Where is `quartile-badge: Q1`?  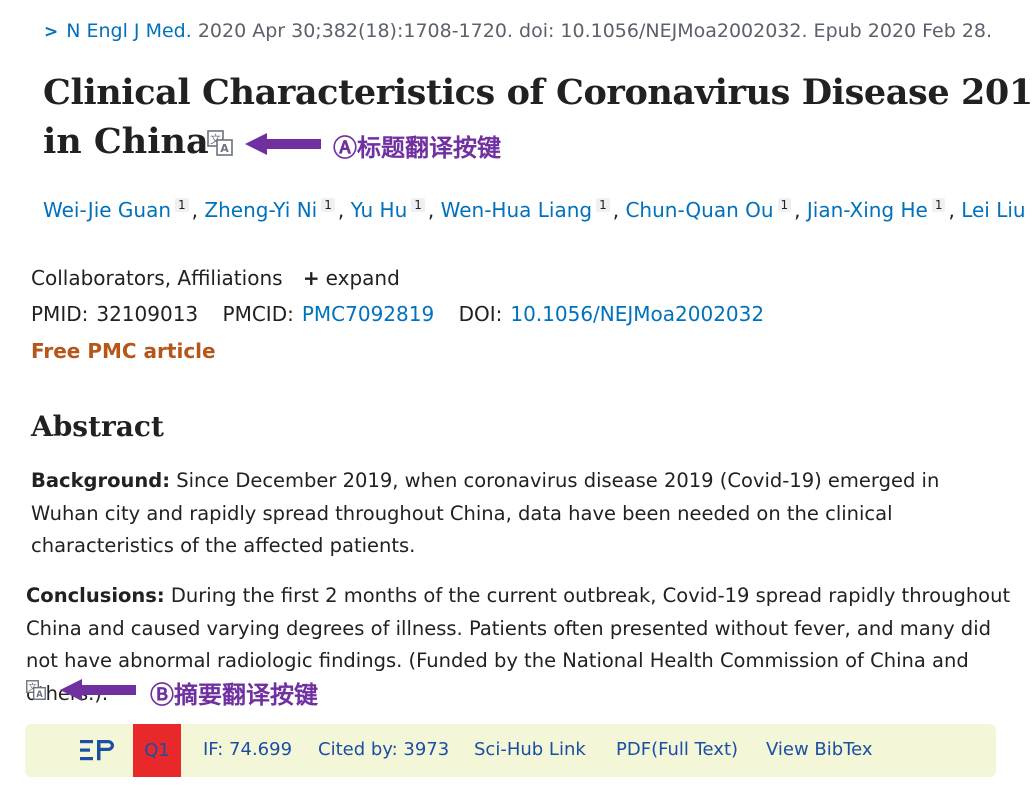
quartile-badge: Q1 is located at coordinates (157, 750).